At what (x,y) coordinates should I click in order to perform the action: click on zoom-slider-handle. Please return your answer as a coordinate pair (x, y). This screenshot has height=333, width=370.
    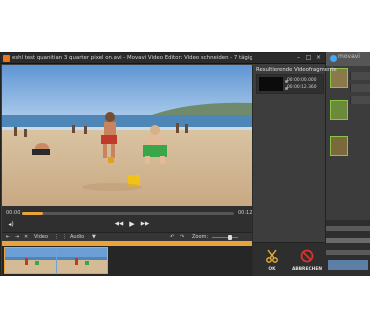
    Looking at the image, I should click on (230, 237).